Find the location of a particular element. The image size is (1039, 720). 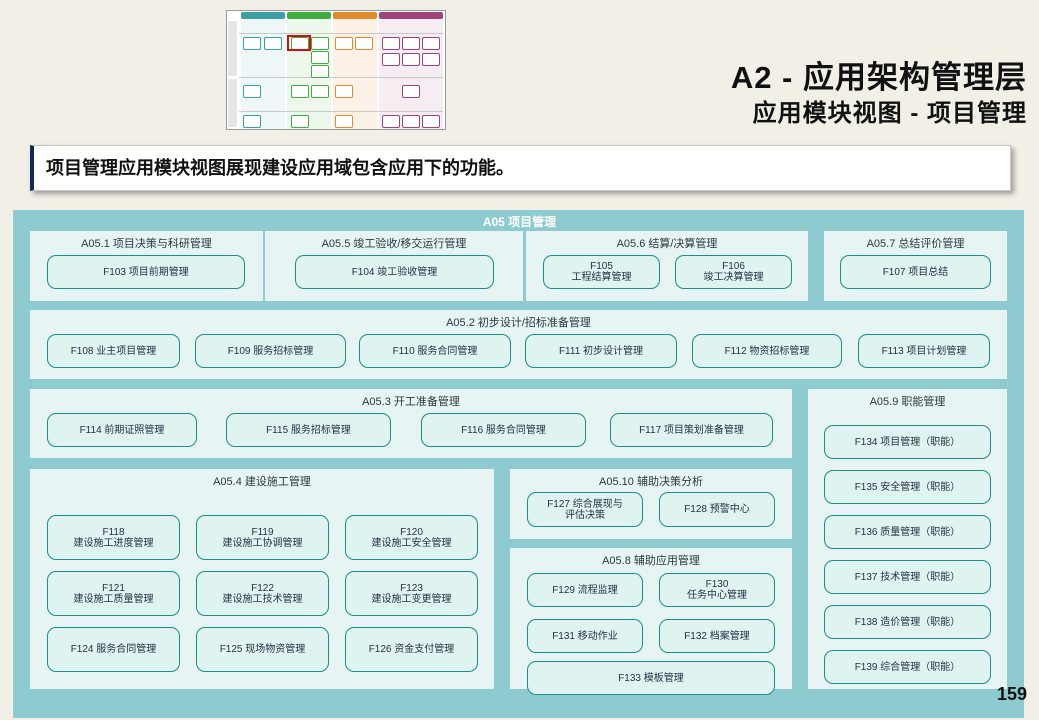

module-f129: F129 流程监理 is located at coordinates (585, 590).